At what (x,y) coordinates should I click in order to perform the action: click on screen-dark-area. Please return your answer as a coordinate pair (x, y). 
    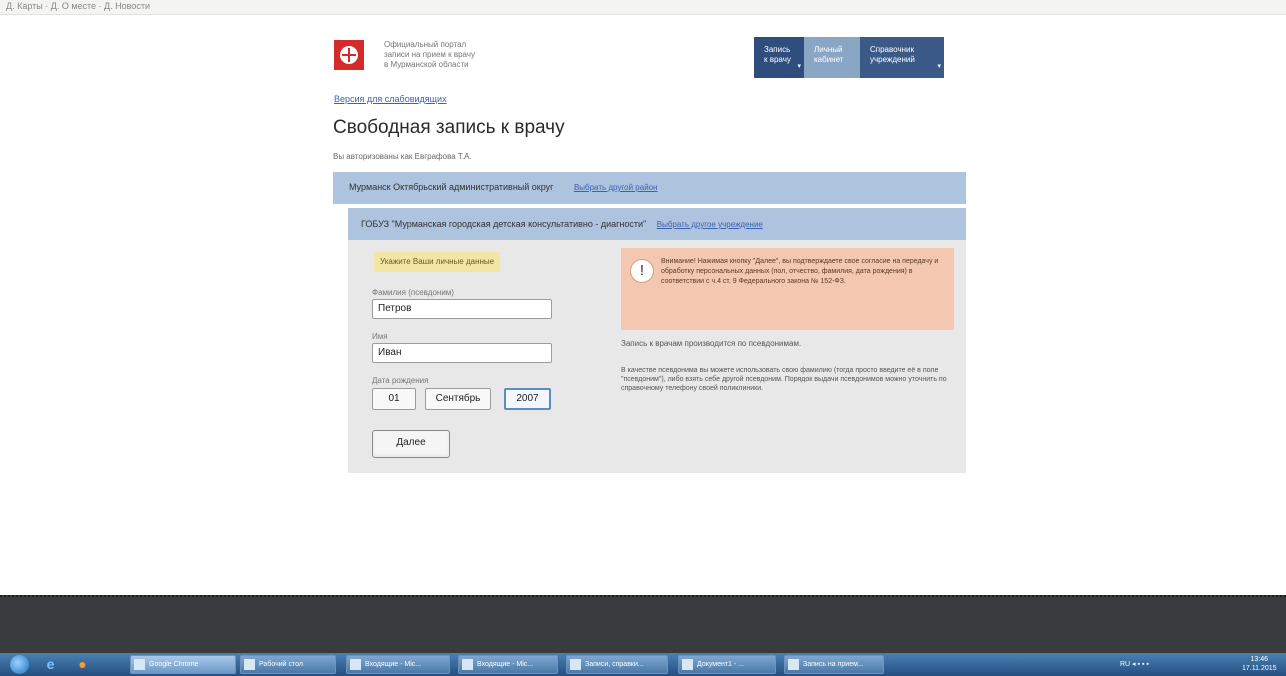
    Looking at the image, I should click on (643, 625).